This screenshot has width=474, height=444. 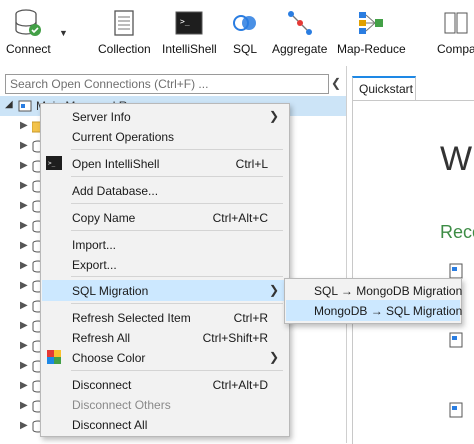 I want to click on recent-heading: Rece, so click(x=457, y=232).